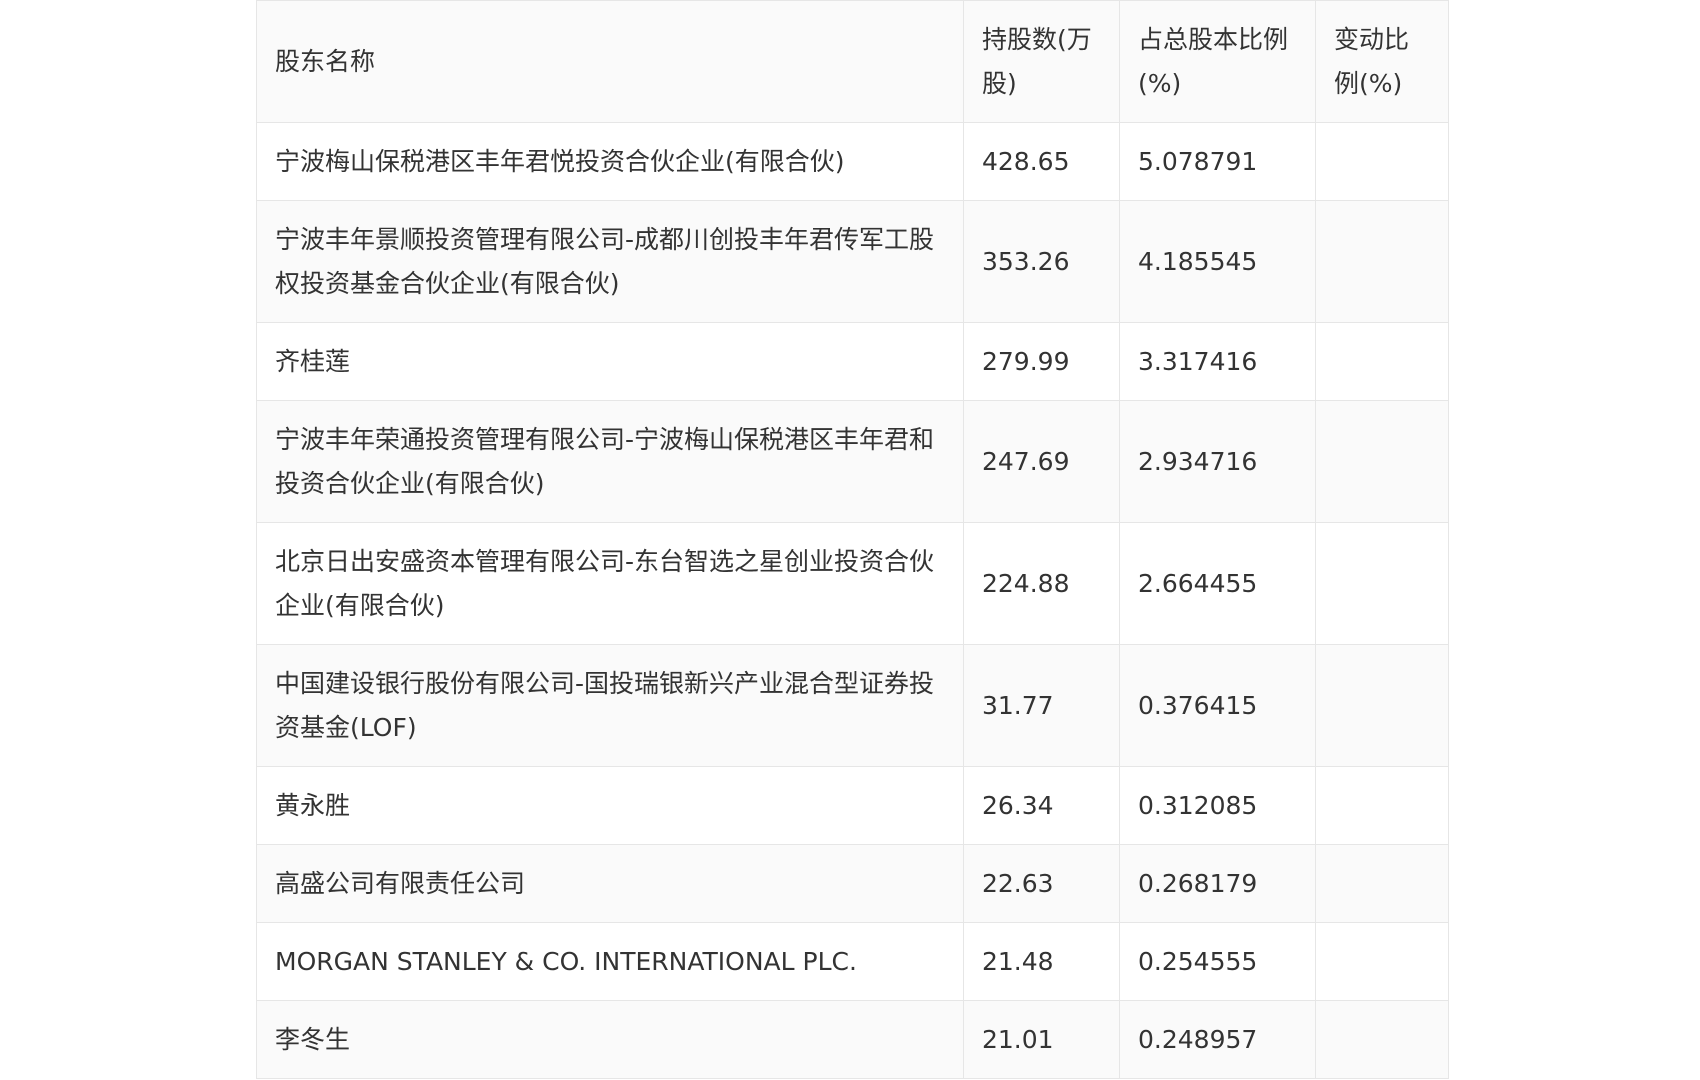 The width and height of the screenshot is (1700, 1080). What do you see at coordinates (1217, 583) in the screenshot?
I see `cell-share-ratio: 2.664455` at bounding box center [1217, 583].